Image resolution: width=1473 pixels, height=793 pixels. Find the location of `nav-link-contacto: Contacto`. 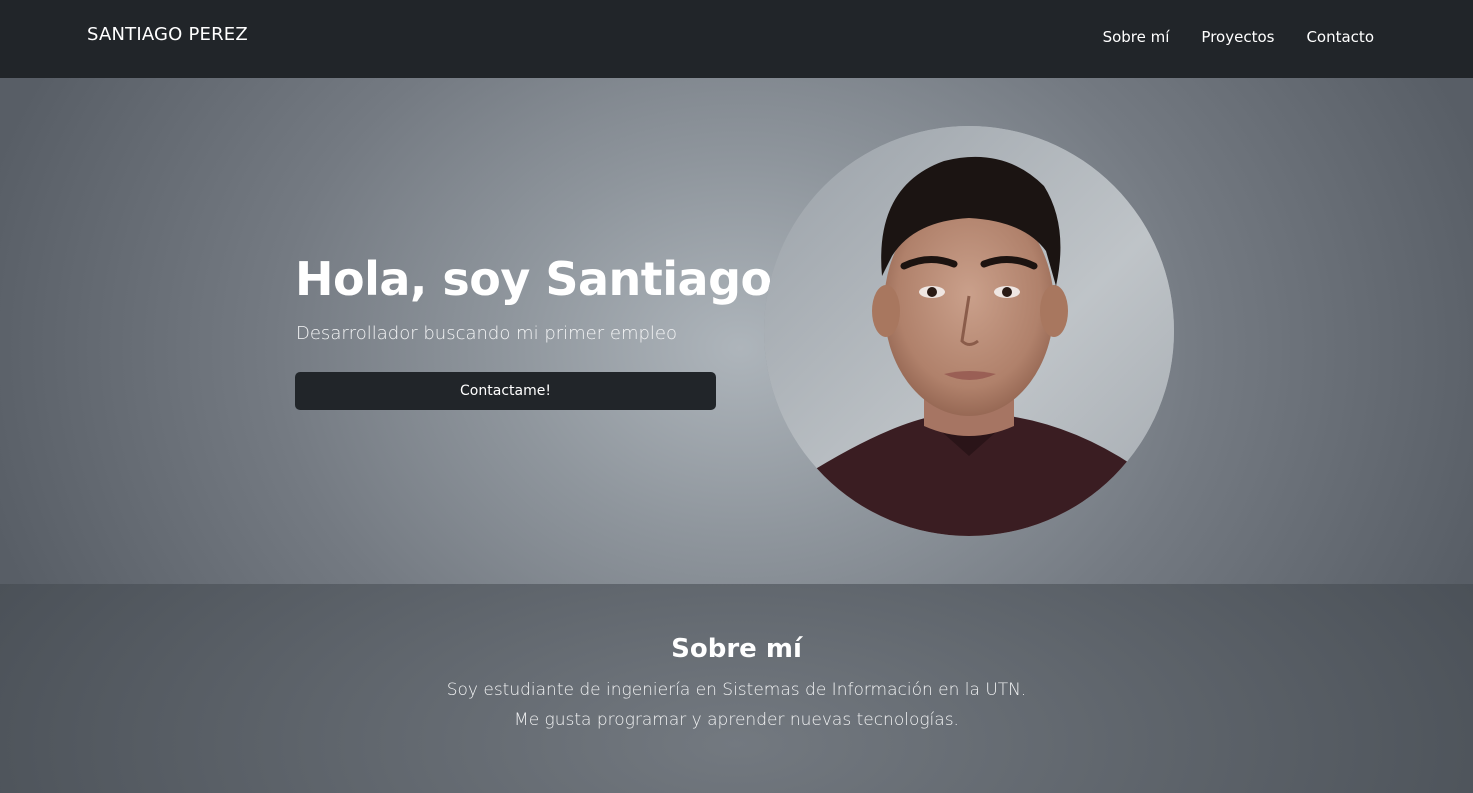

nav-link-contacto: Contacto is located at coordinates (1332, 37).